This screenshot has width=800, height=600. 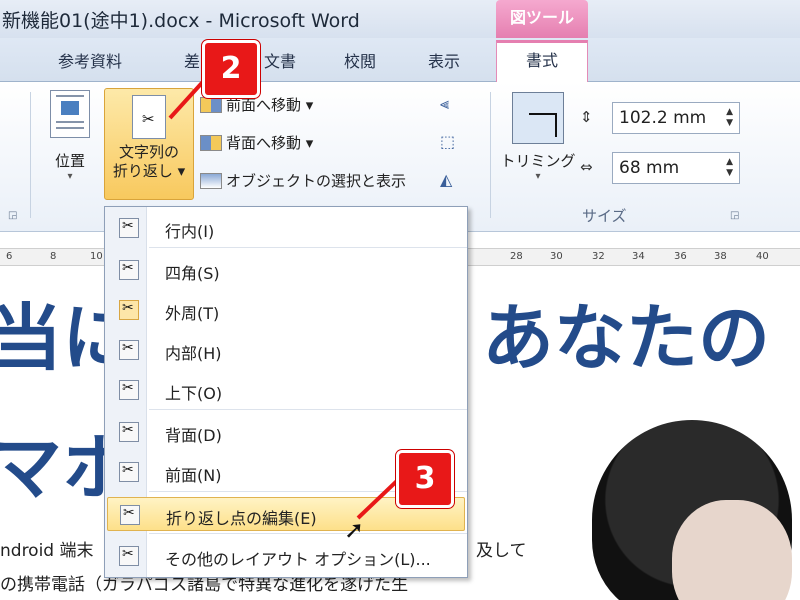 What do you see at coordinates (193, 353) in the screenshot?
I see `menu-item-label: 内部(H)` at bounding box center [193, 353].